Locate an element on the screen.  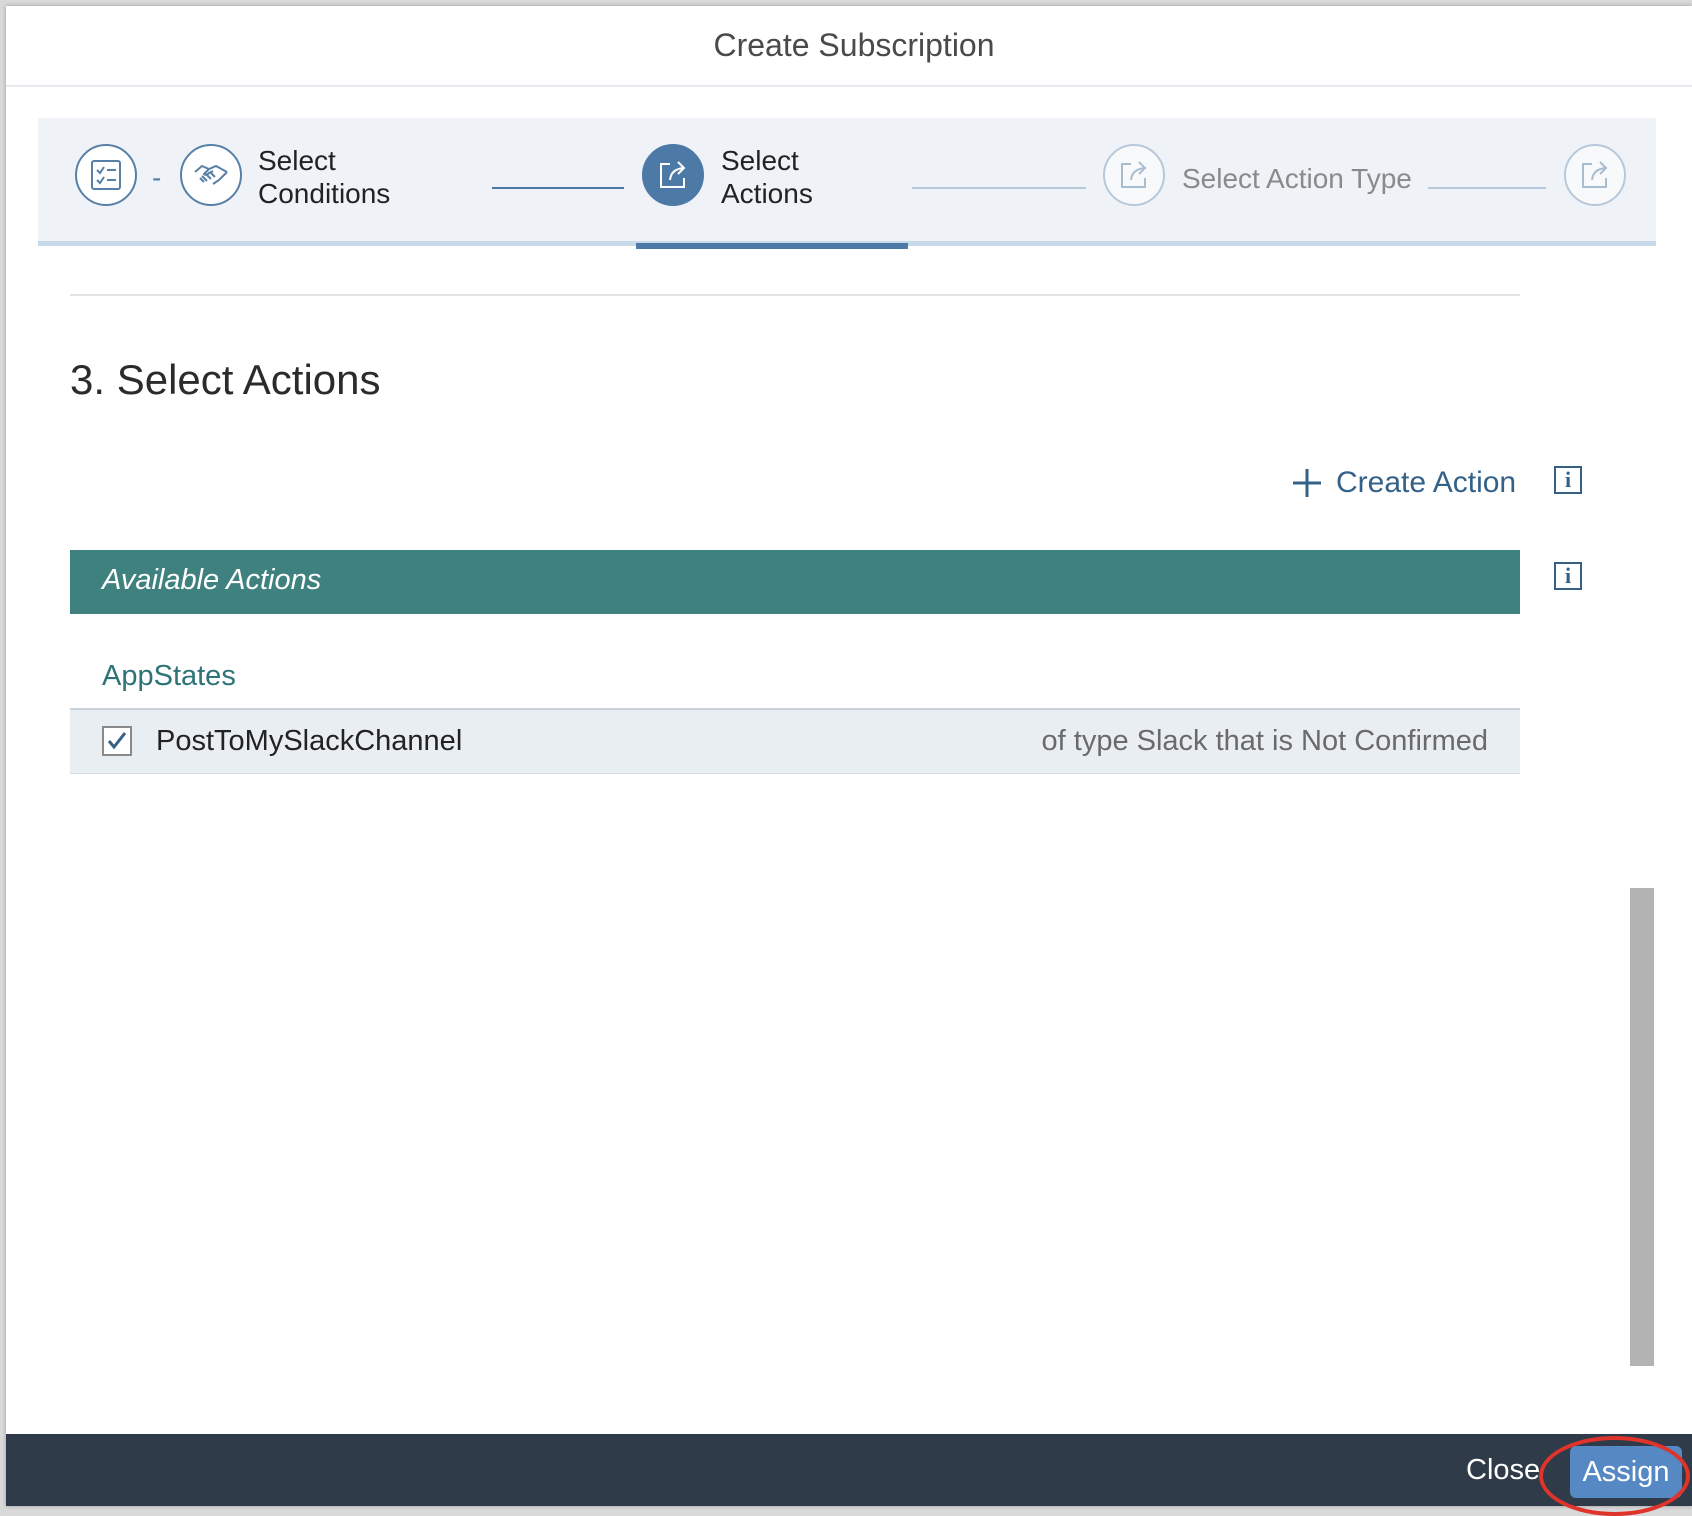
close-button: Close is located at coordinates (1503, 1470).